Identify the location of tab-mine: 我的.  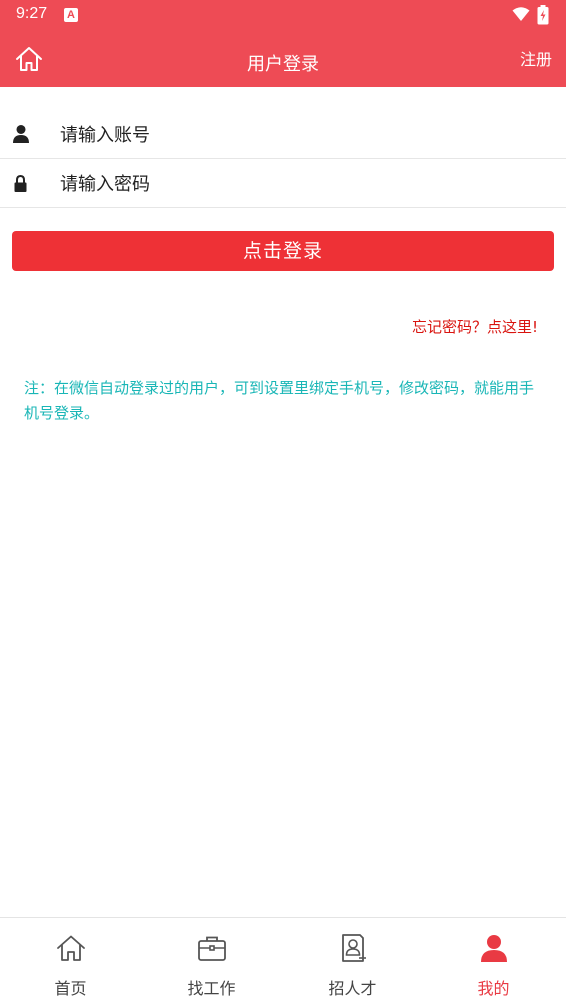
(493, 963).